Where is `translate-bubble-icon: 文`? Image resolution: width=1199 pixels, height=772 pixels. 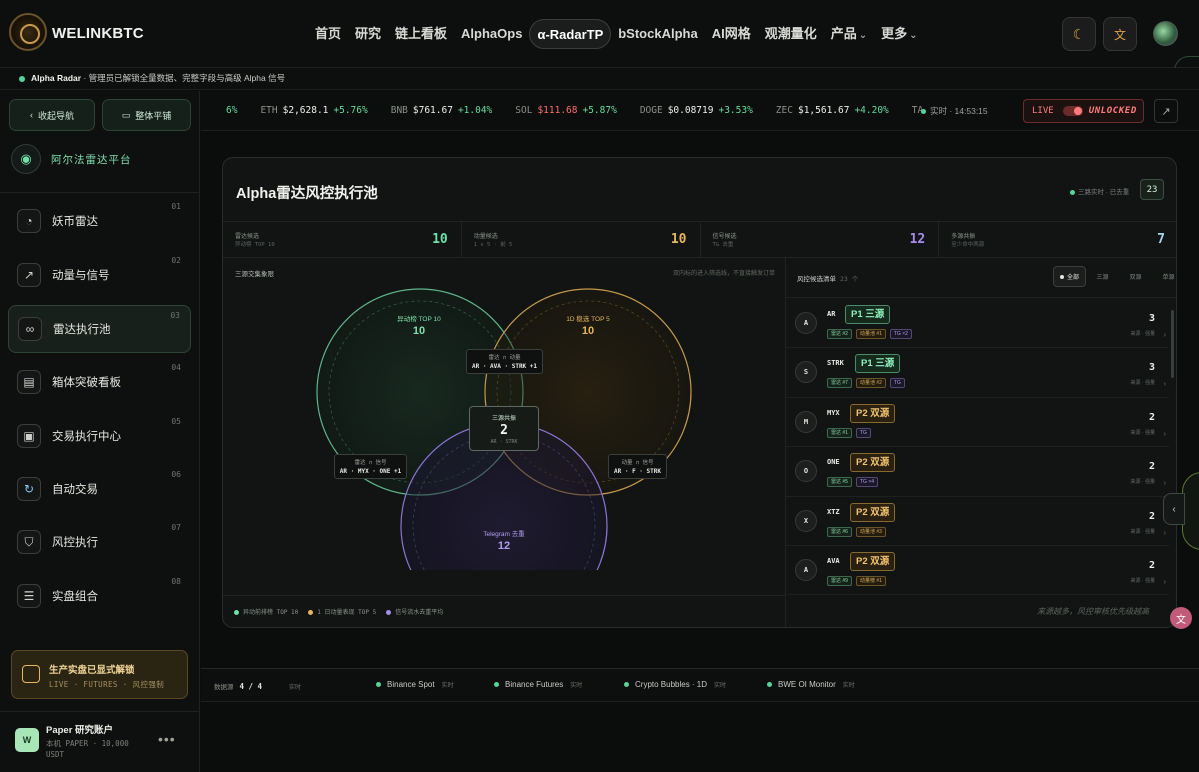
translate-bubble-icon: 文 is located at coordinates (1181, 618).